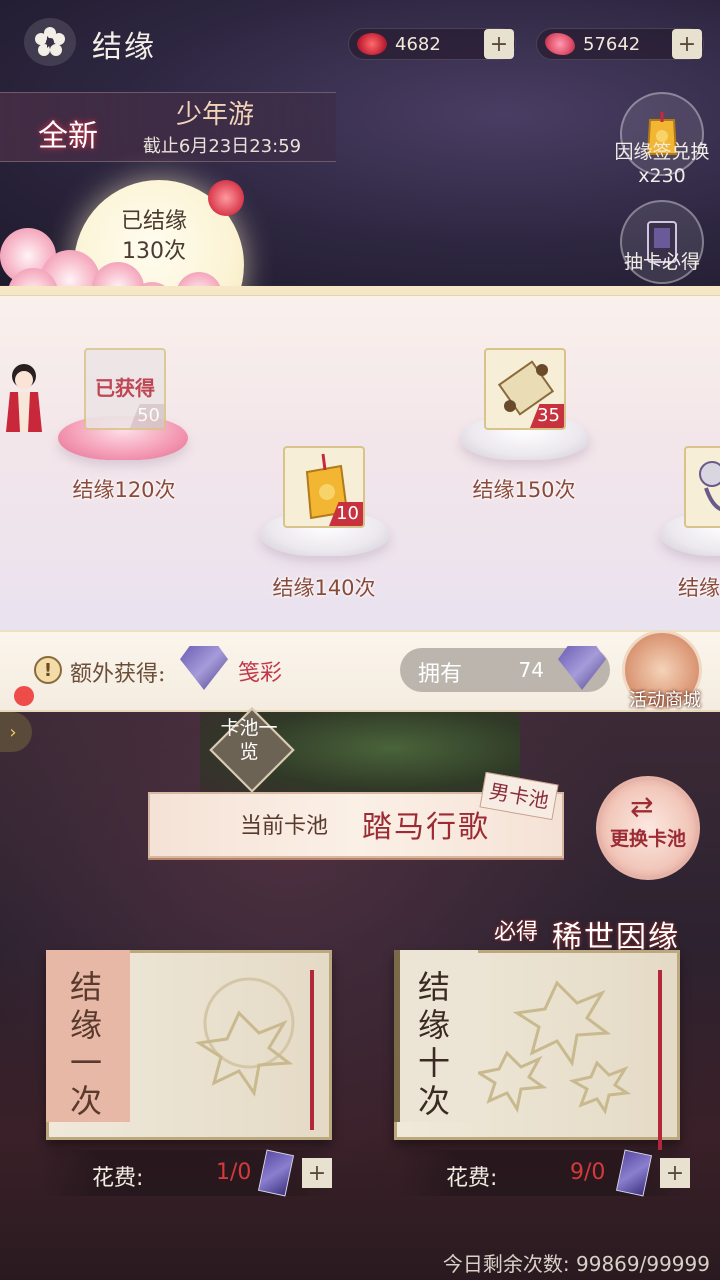 The image size is (720, 1280). Describe the element at coordinates (147, 416) in the screenshot. I see `reward-count: 50` at that location.